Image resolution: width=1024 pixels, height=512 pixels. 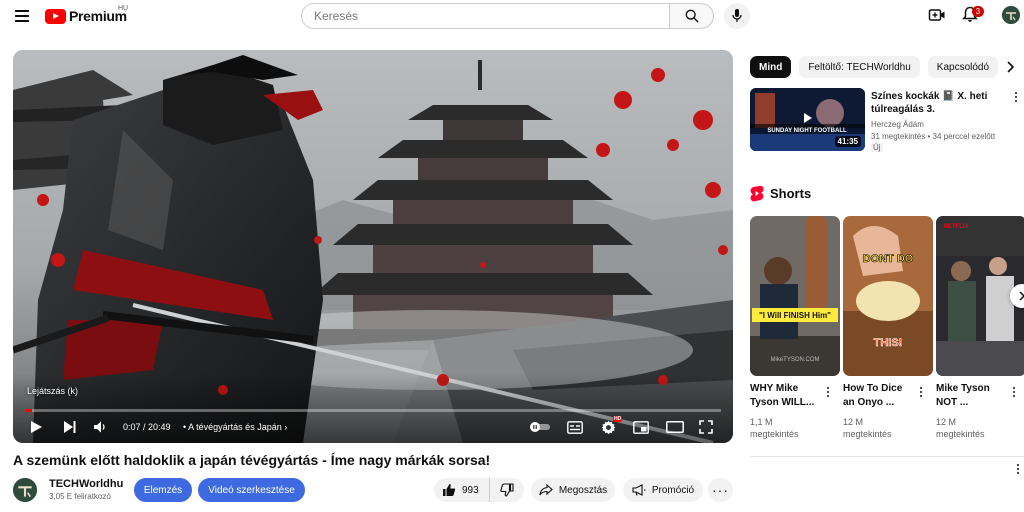 I want to click on edit-video-button: Videó szerkesztése, so click(x=251, y=490).